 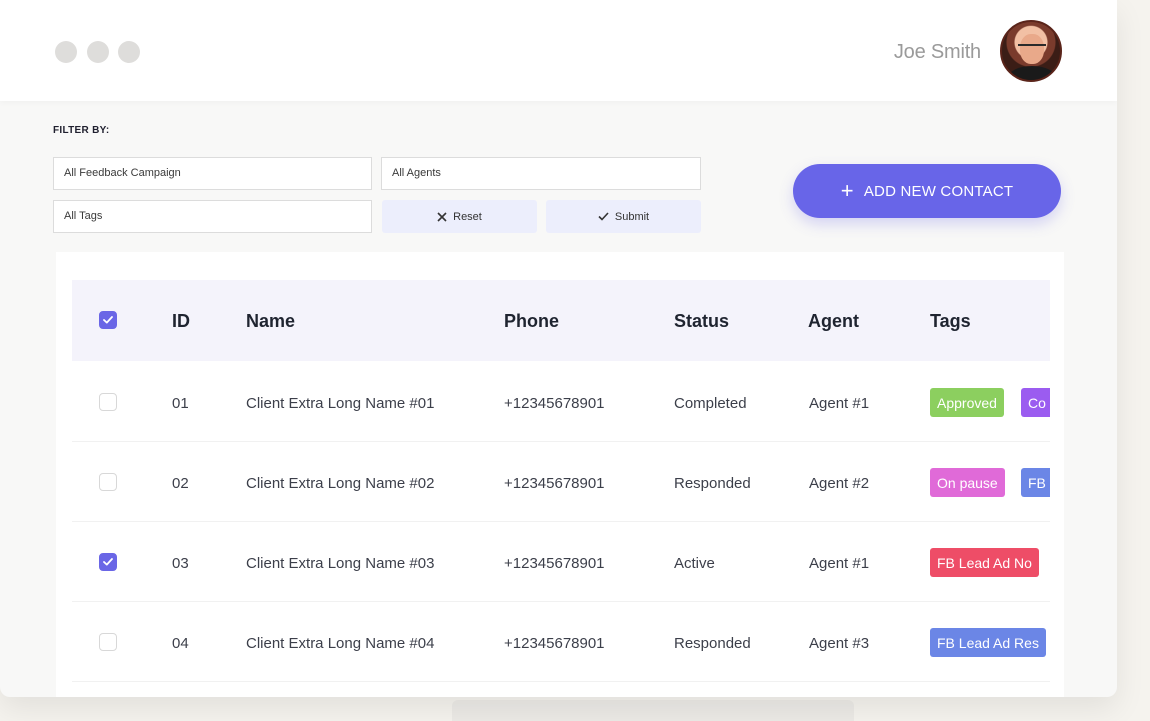 I want to click on row-tags: Approved Co, so click(x=990, y=403).